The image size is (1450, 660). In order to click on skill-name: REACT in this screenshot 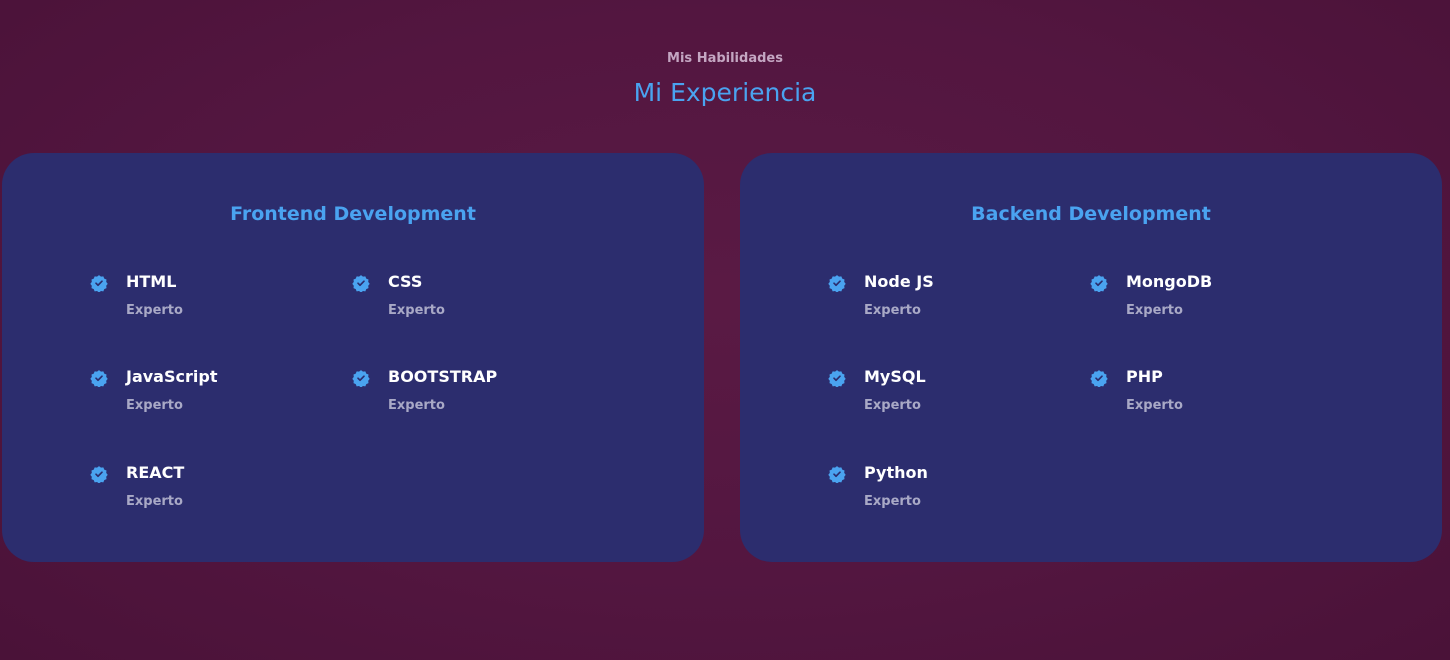, I will do `click(155, 472)`.